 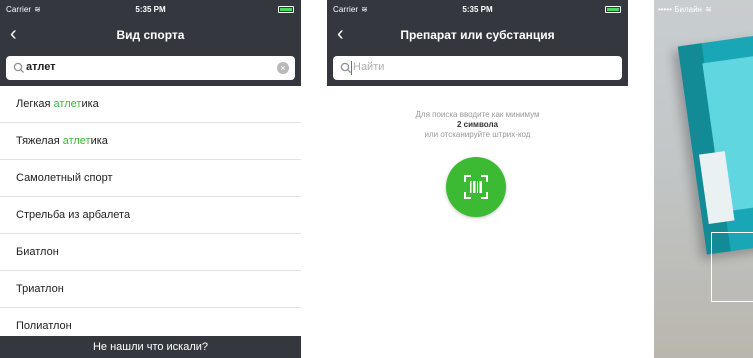 I want to click on nav-bar: ‹ Препарат или субстанция, so click(x=477, y=35).